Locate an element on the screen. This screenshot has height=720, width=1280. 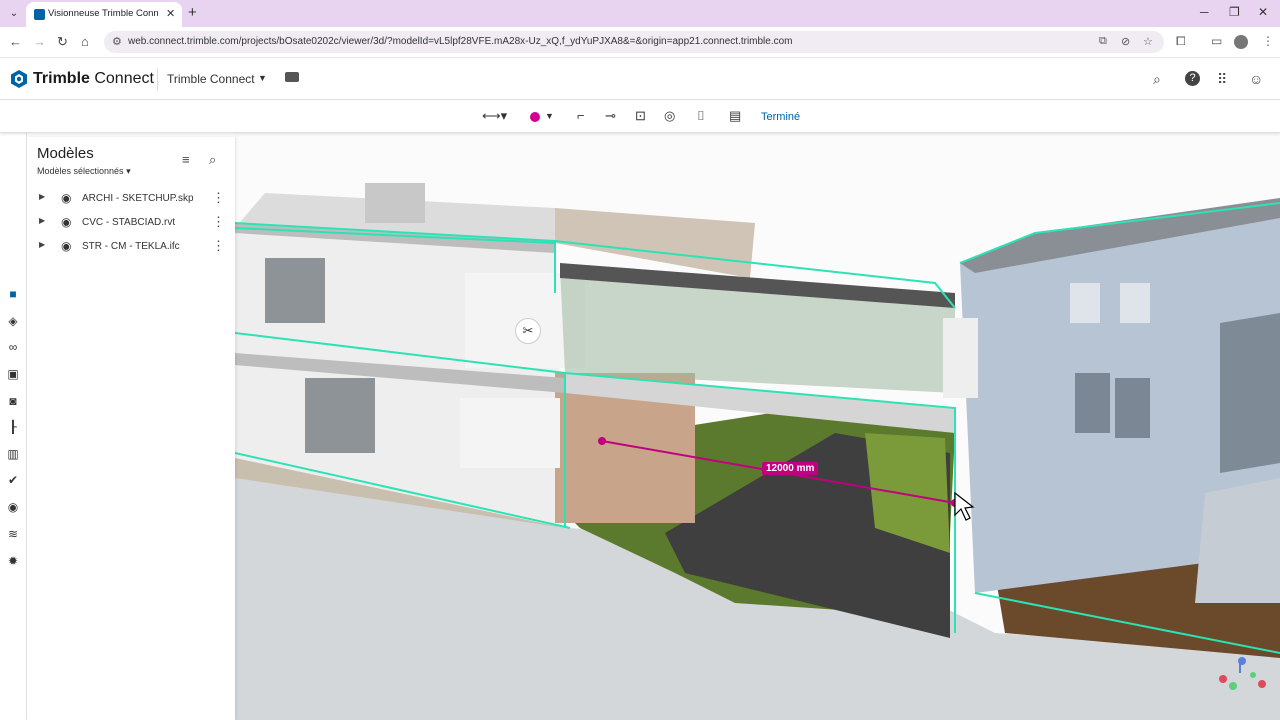
left-icon-rail: ■ ◈ ∞ ▣ ◙ ┠ ▥ ✔ ◉ ≋ ✹ is located at coordinates (13, 426).